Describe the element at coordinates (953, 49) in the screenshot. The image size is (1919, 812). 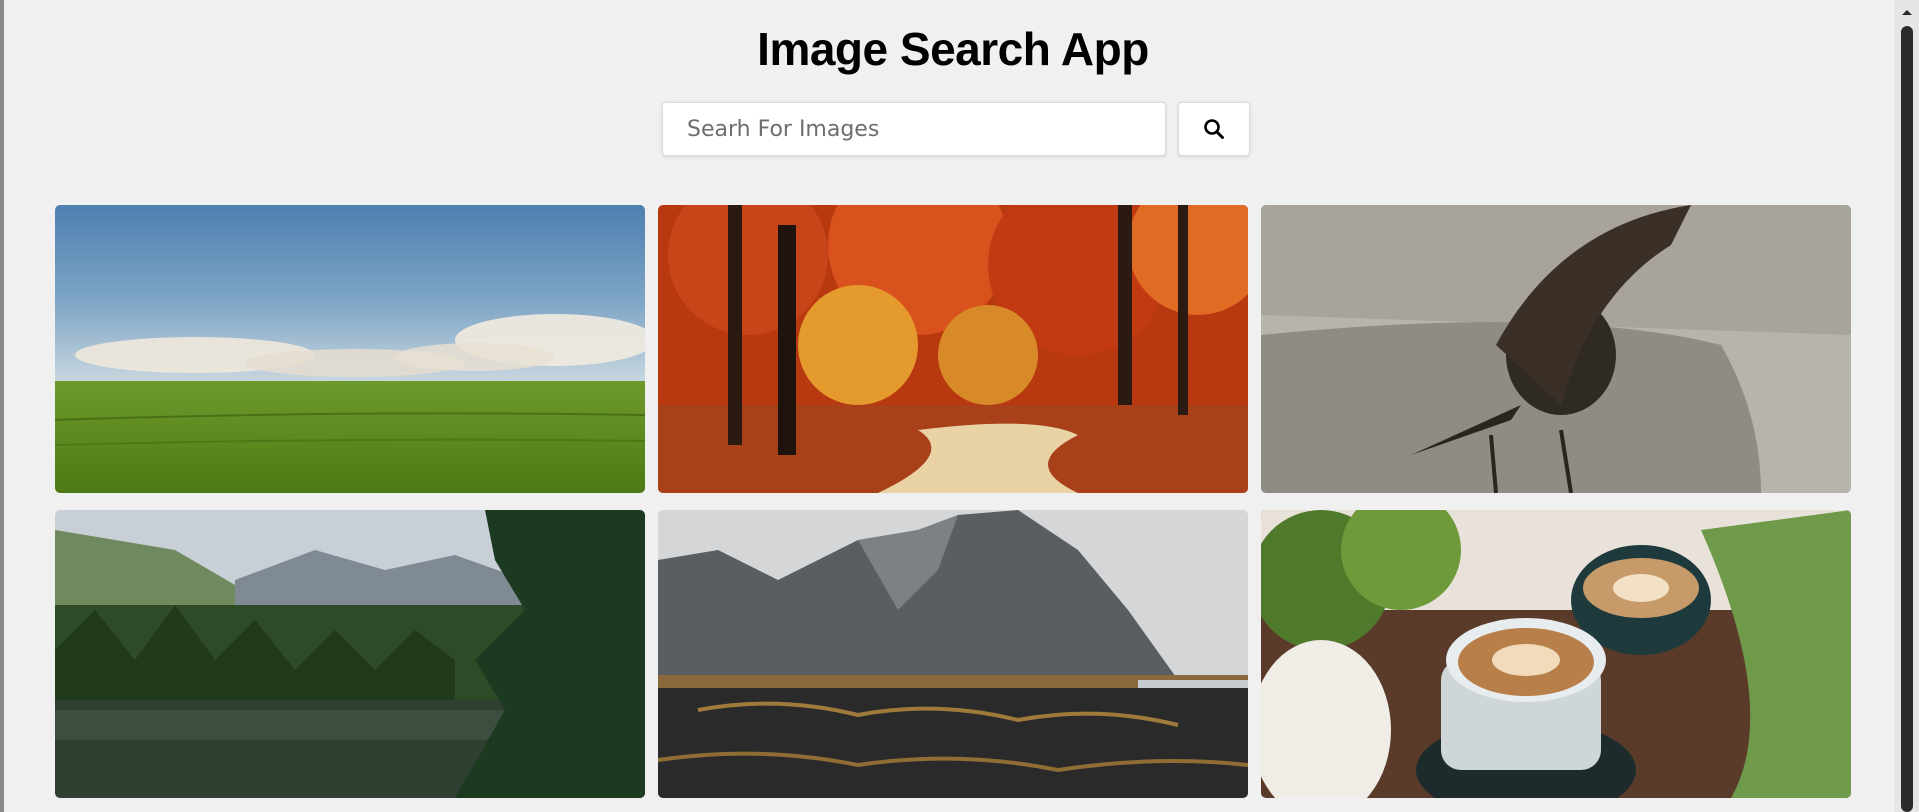
I see `page-title: Image Search App` at that location.